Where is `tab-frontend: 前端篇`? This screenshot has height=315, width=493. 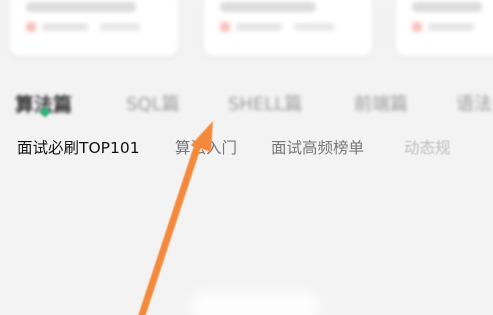 tab-frontend: 前端篇 is located at coordinates (381, 103).